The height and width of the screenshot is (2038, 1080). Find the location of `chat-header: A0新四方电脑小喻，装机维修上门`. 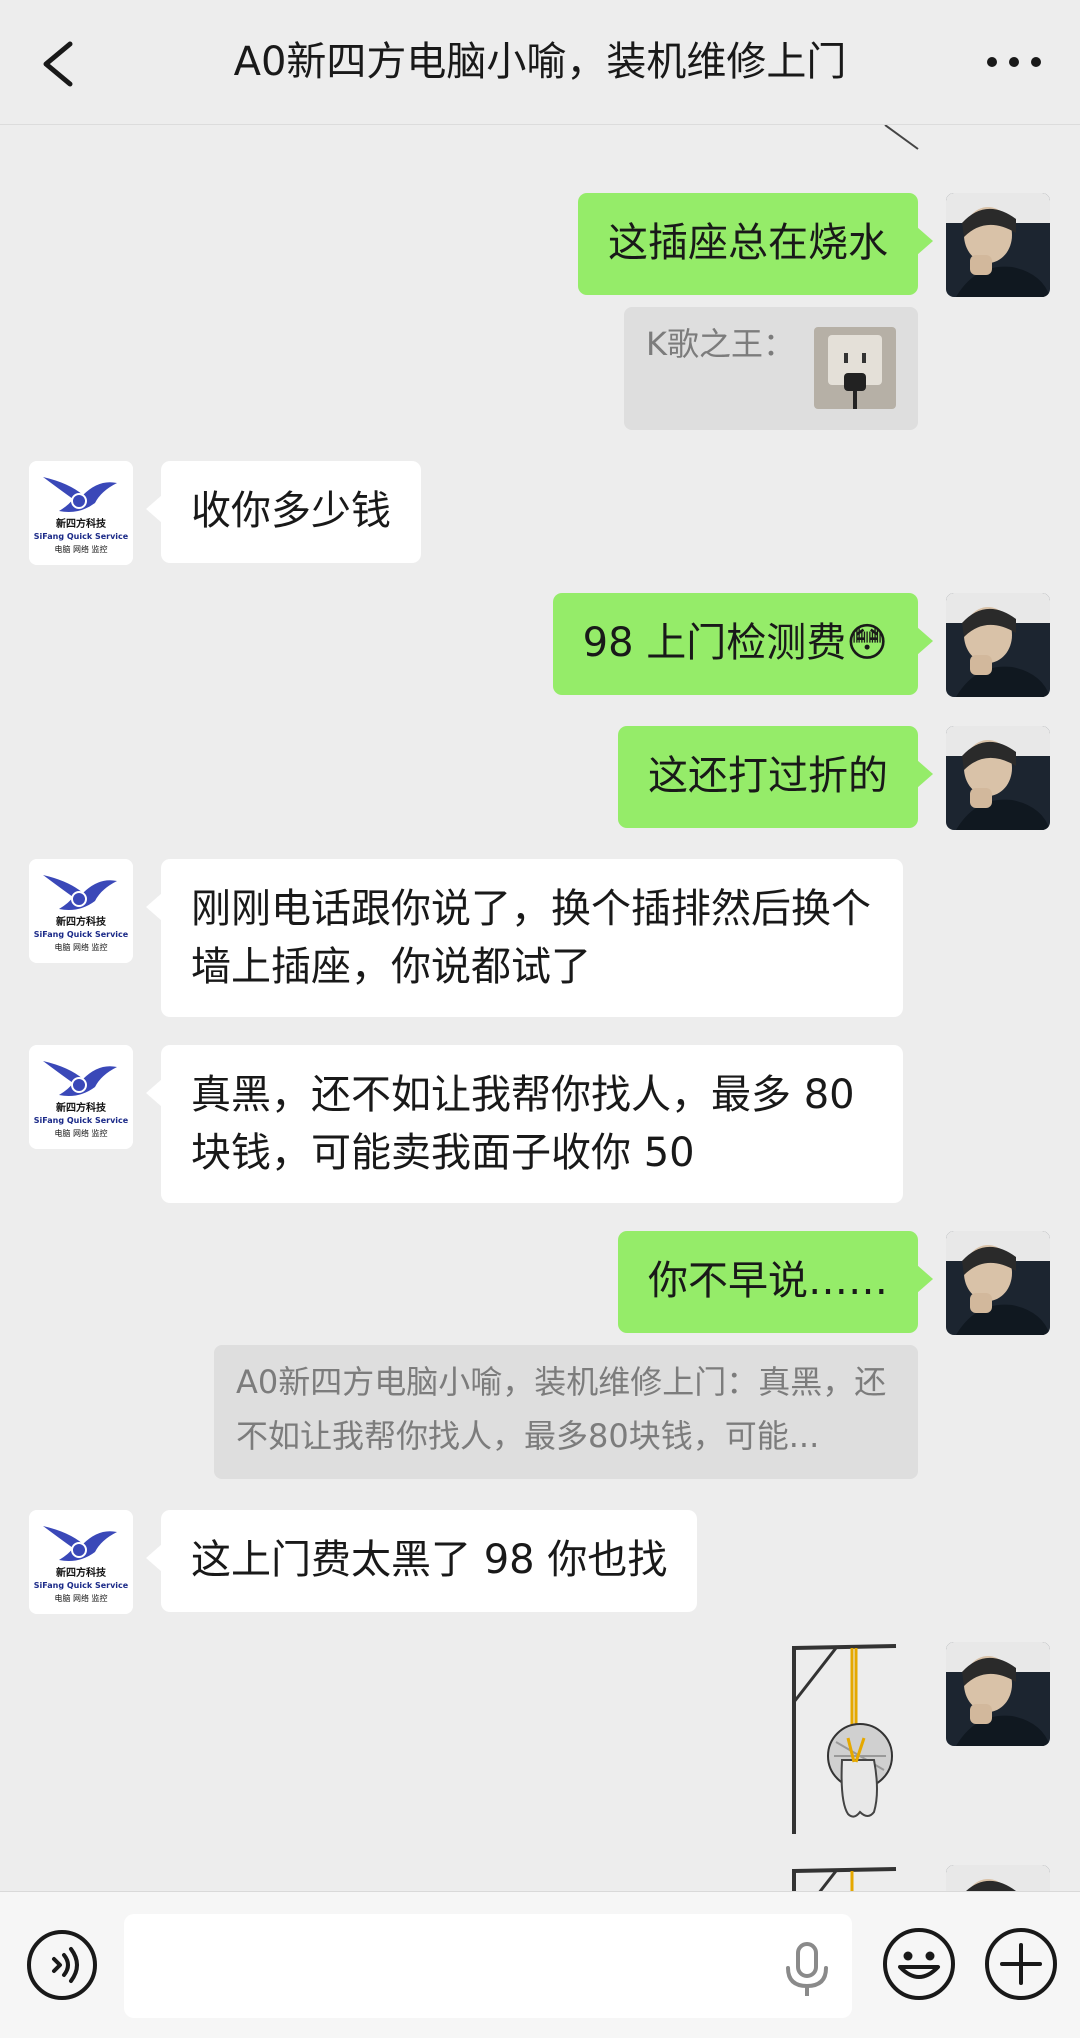

chat-header: A0新四方电脑小喻，装机维修上门 is located at coordinates (540, 62).